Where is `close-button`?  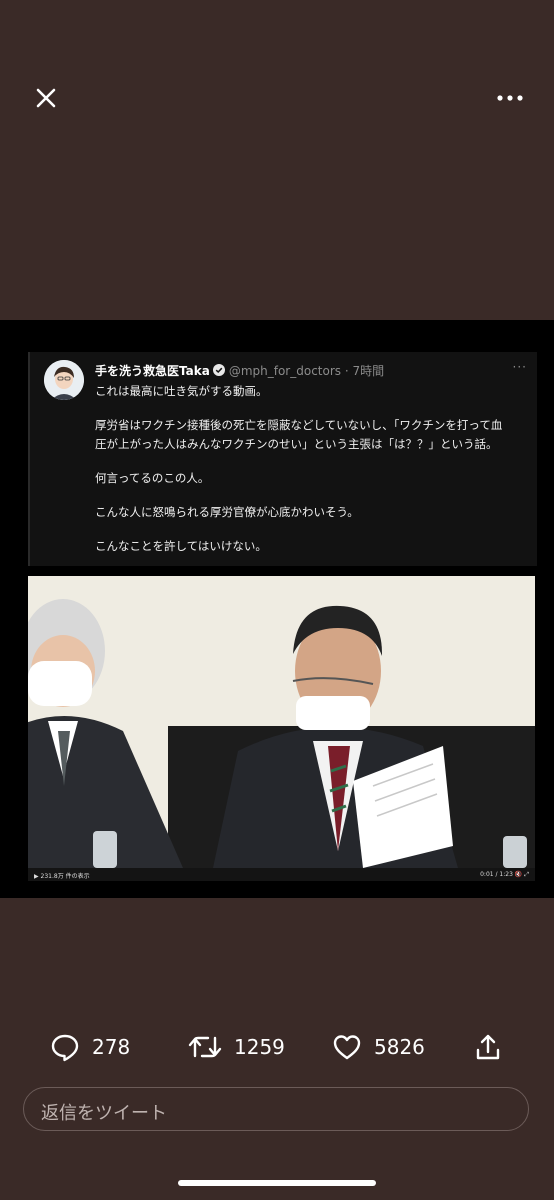 close-button is located at coordinates (46, 98).